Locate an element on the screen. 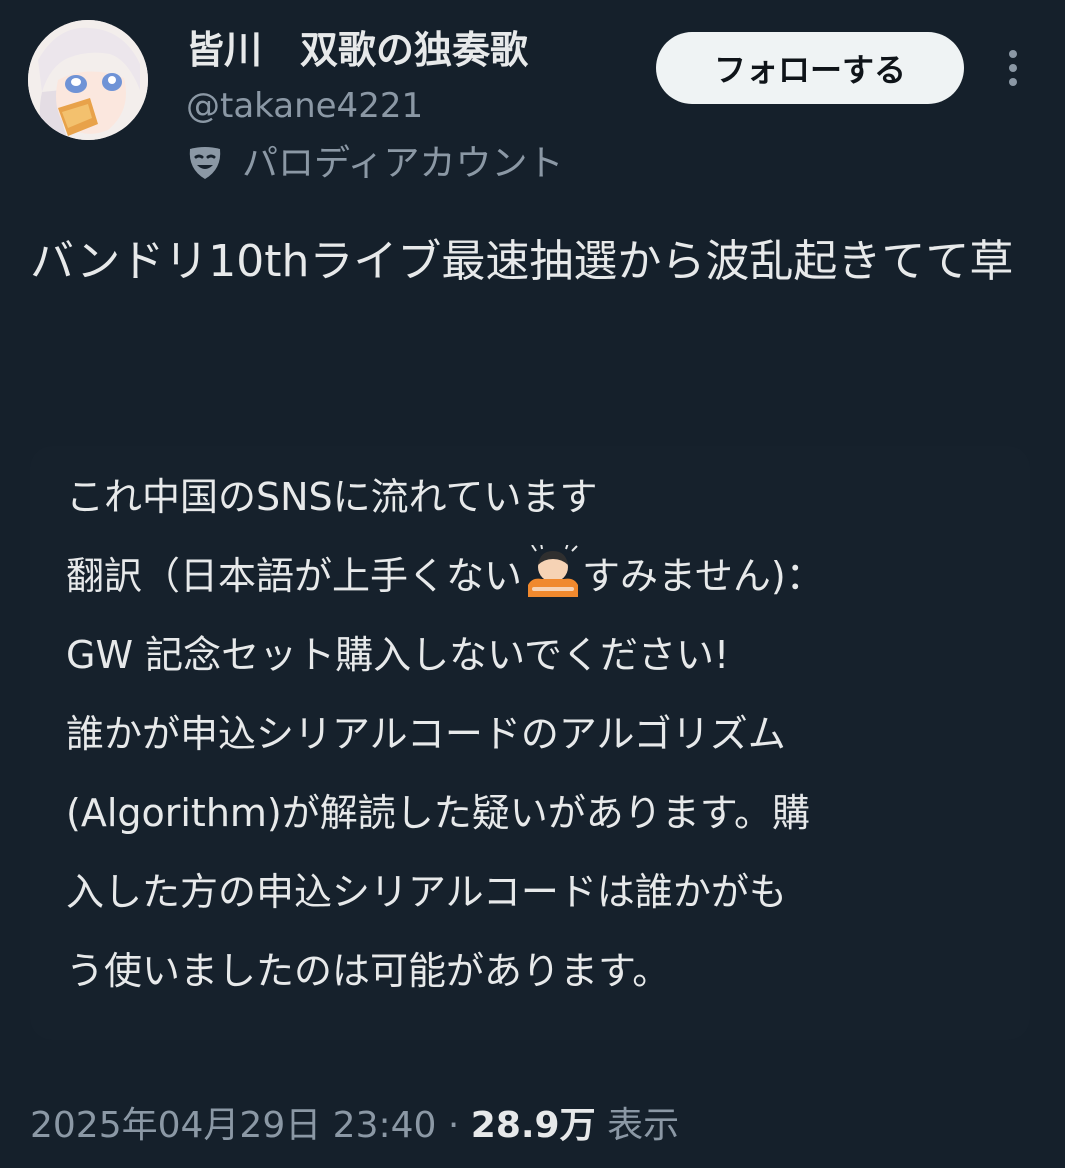  avatar-image is located at coordinates (88, 80).